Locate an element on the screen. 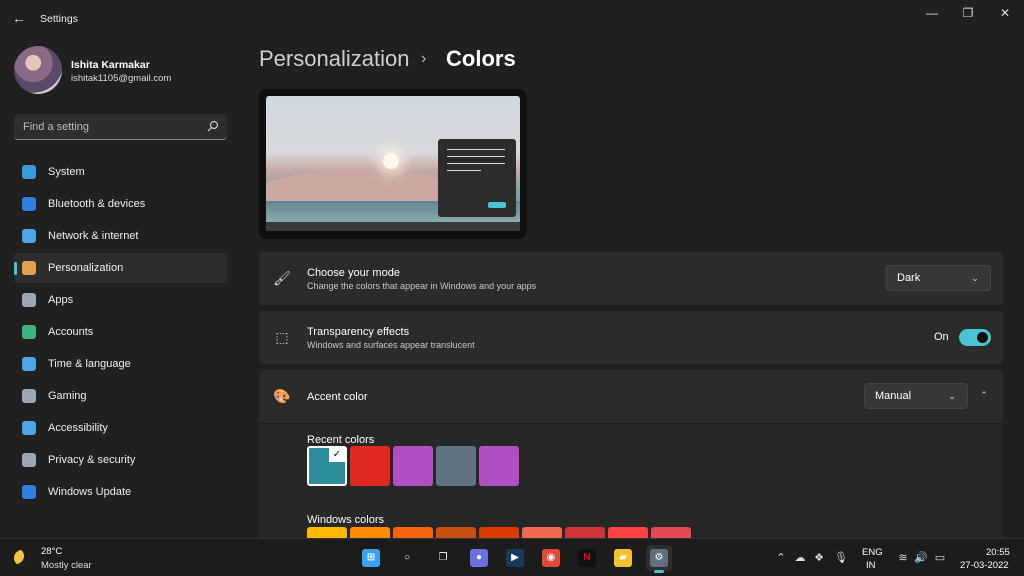  sidebar-item-label: Apps is located at coordinates (61, 300).